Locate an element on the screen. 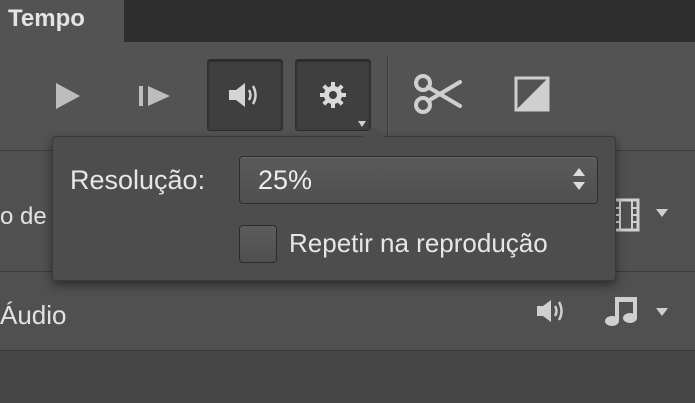 This screenshot has width=695, height=403. tab-bar-empty is located at coordinates (409, 21).